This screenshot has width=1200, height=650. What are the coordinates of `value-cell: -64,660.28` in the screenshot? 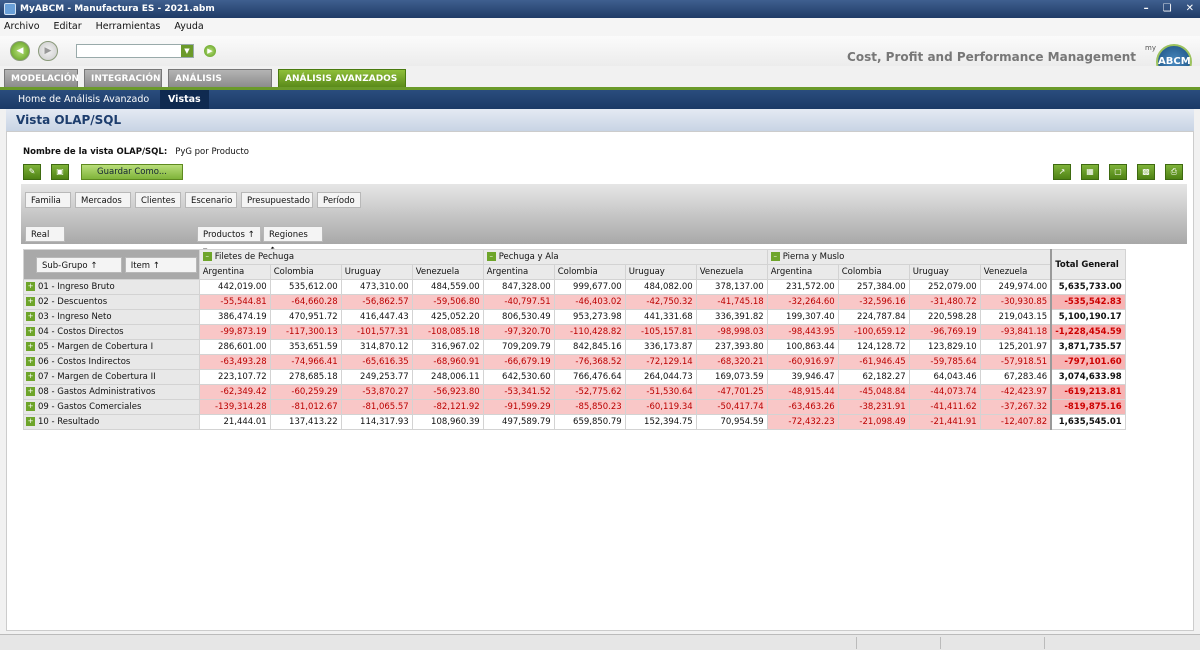 It's located at (305, 302).